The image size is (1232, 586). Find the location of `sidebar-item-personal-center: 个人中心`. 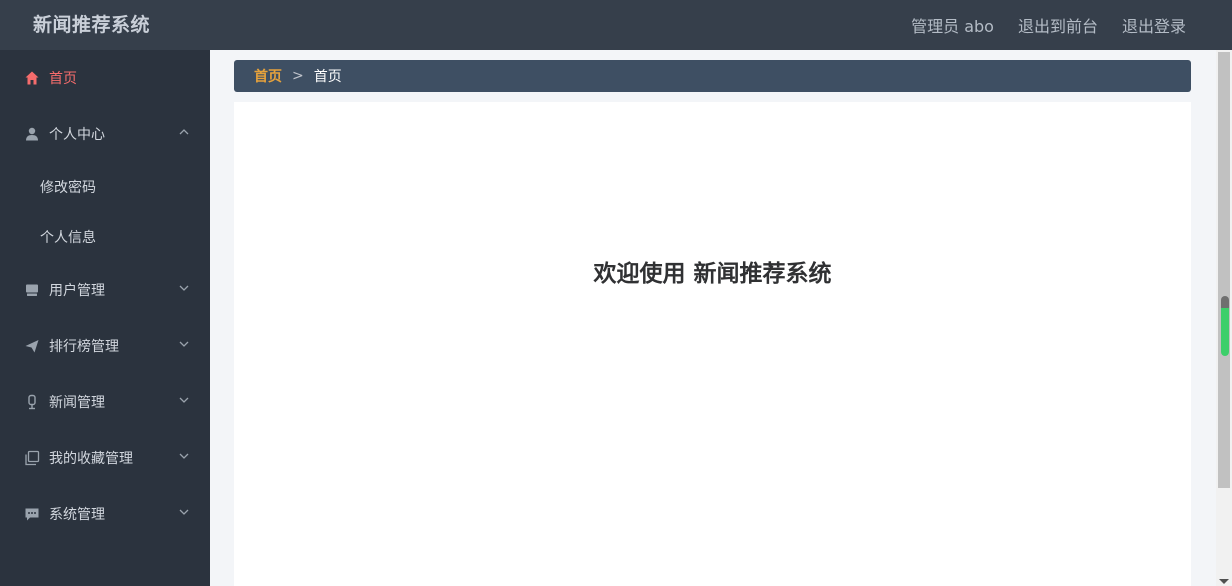

sidebar-item-personal-center: 个人中心 is located at coordinates (105, 134).